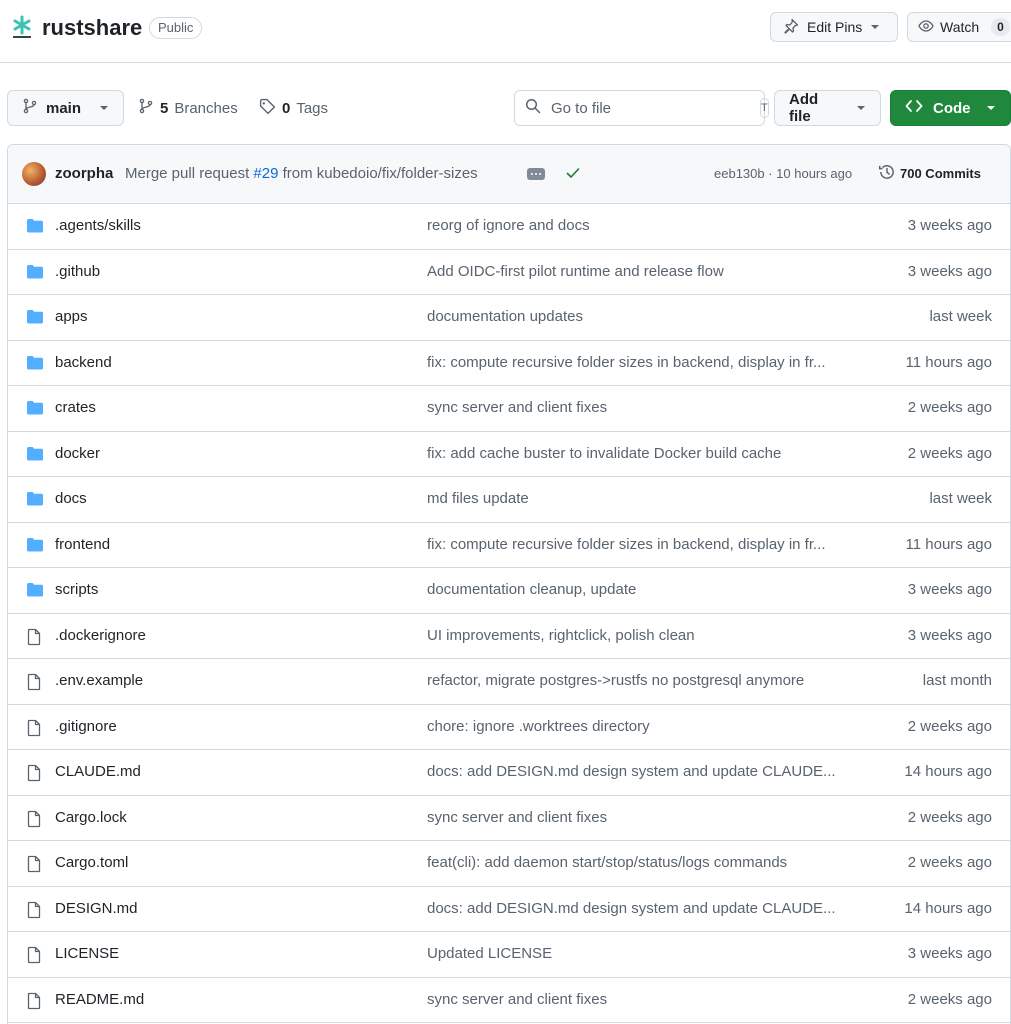 The image size is (1011, 1024). I want to click on edit-pins-button: Edit Pins, so click(834, 27).